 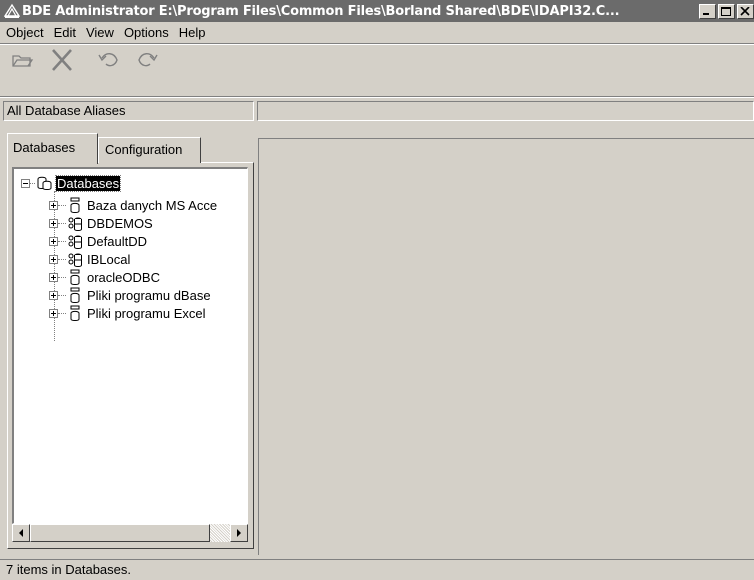 I want to click on undo-icon, so click(x=108, y=60).